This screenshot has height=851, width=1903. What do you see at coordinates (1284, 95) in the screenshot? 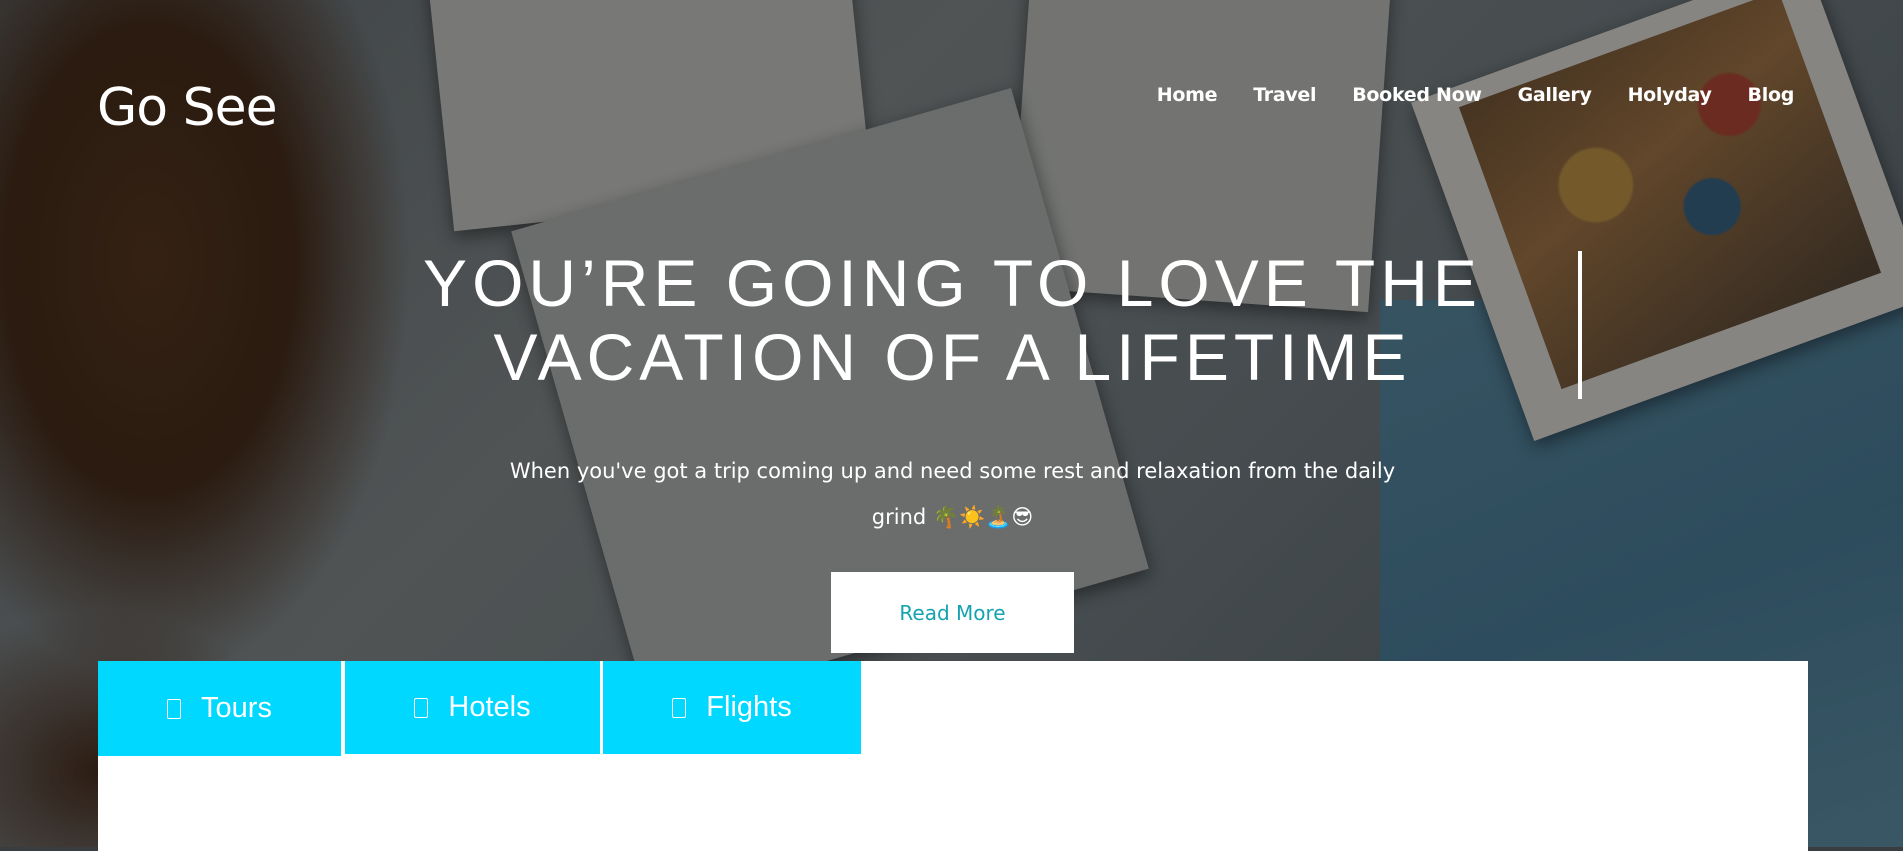
I see `nav-item-travel: Travel` at bounding box center [1284, 95].